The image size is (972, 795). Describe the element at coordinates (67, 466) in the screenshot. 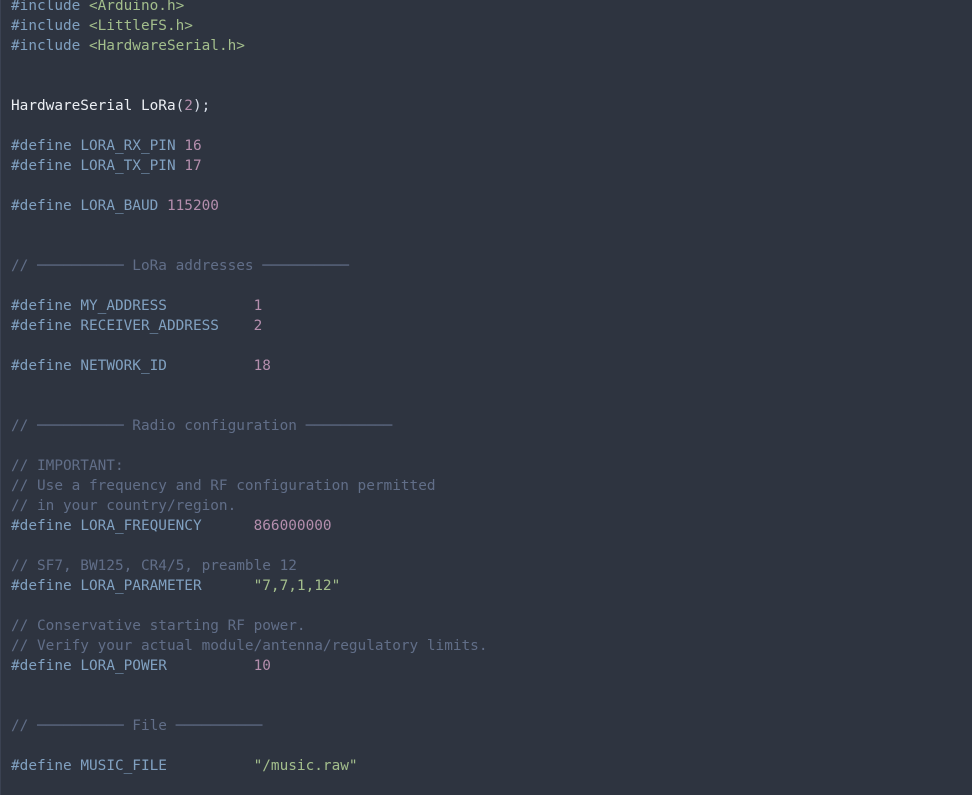

I see `comment: // IMPORTANT:` at that location.